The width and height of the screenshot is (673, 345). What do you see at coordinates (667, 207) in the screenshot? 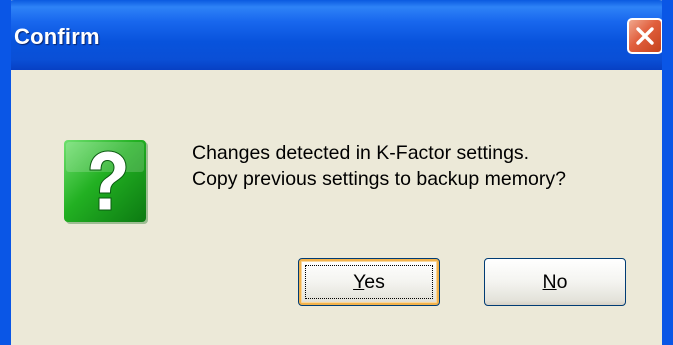
I see `window-right-border` at bounding box center [667, 207].